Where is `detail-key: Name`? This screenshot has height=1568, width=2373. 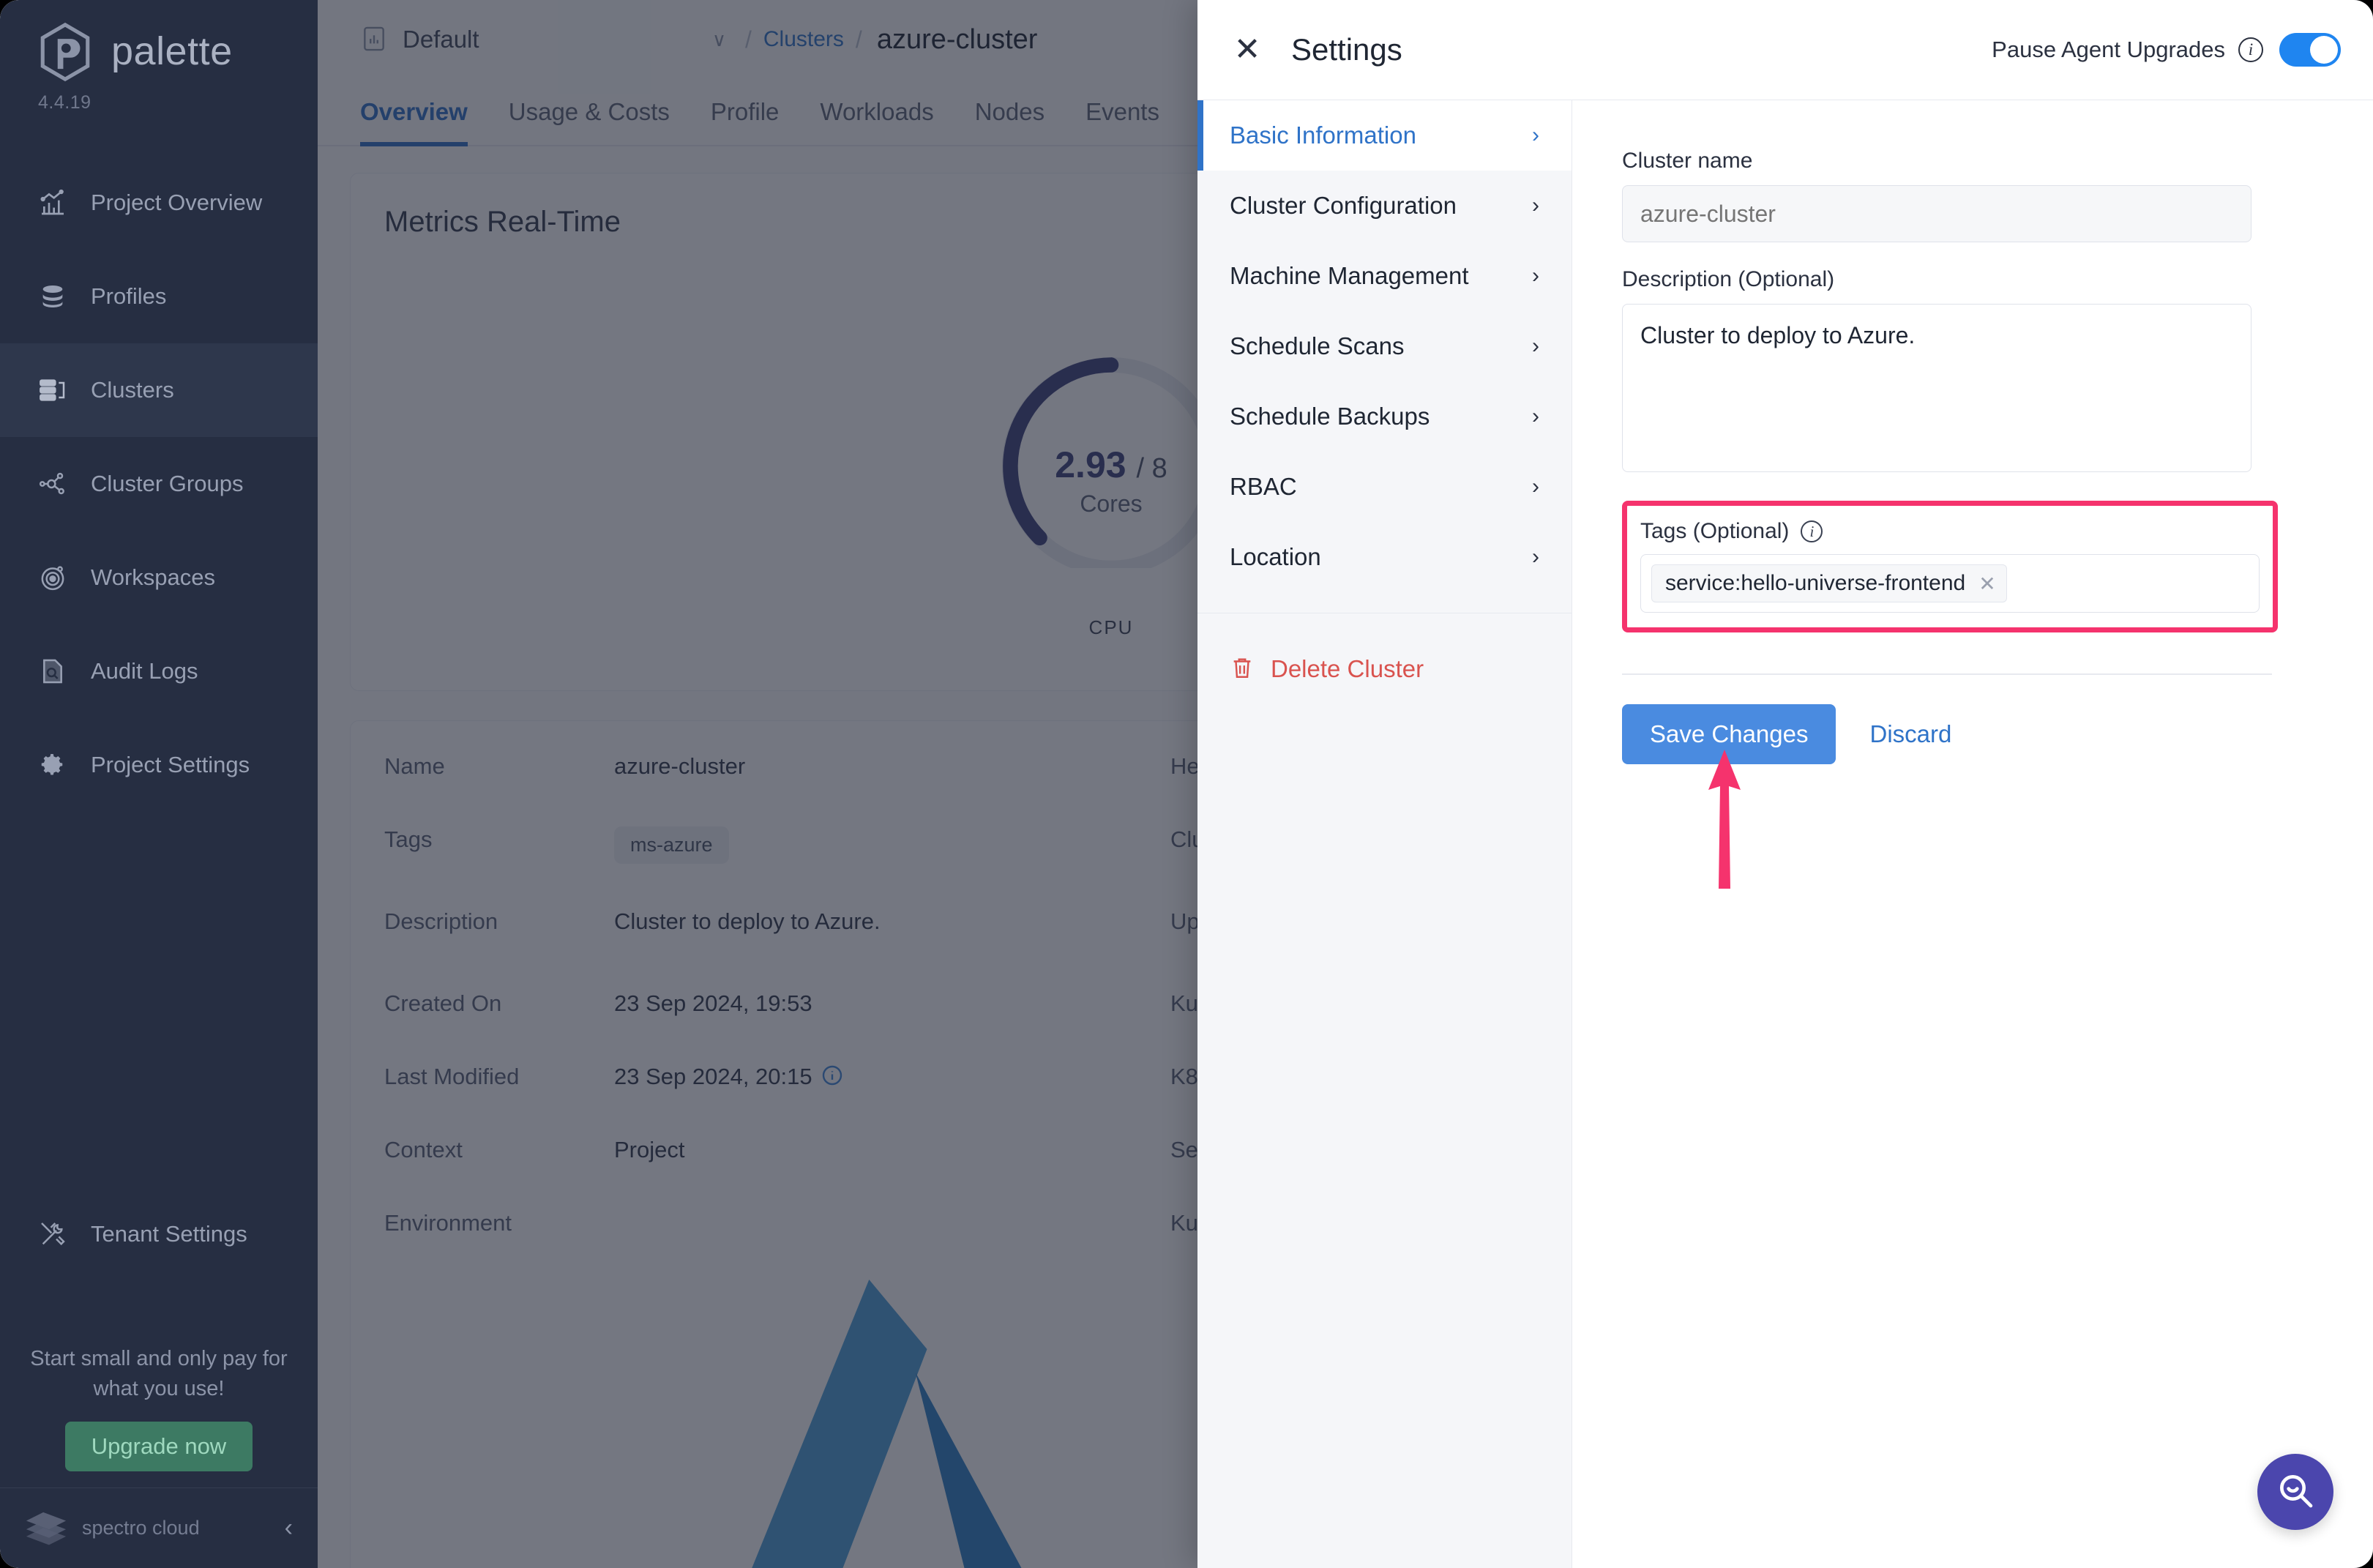
detail-key: Name is located at coordinates (415, 766).